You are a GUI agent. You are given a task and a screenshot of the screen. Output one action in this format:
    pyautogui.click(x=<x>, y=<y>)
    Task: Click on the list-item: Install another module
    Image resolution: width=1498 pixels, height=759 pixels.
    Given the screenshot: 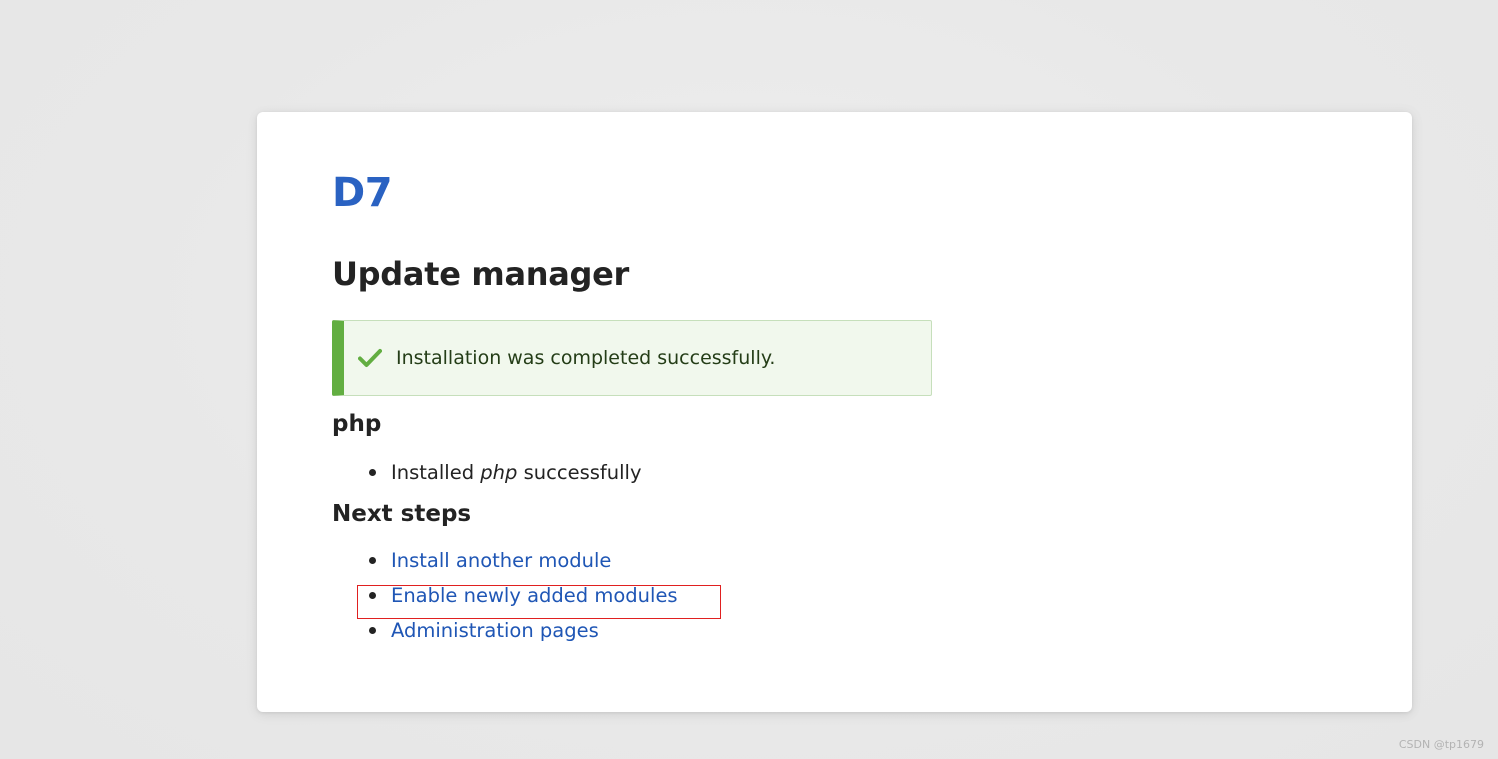 What is the action you would take?
    pyautogui.click(x=505, y=560)
    